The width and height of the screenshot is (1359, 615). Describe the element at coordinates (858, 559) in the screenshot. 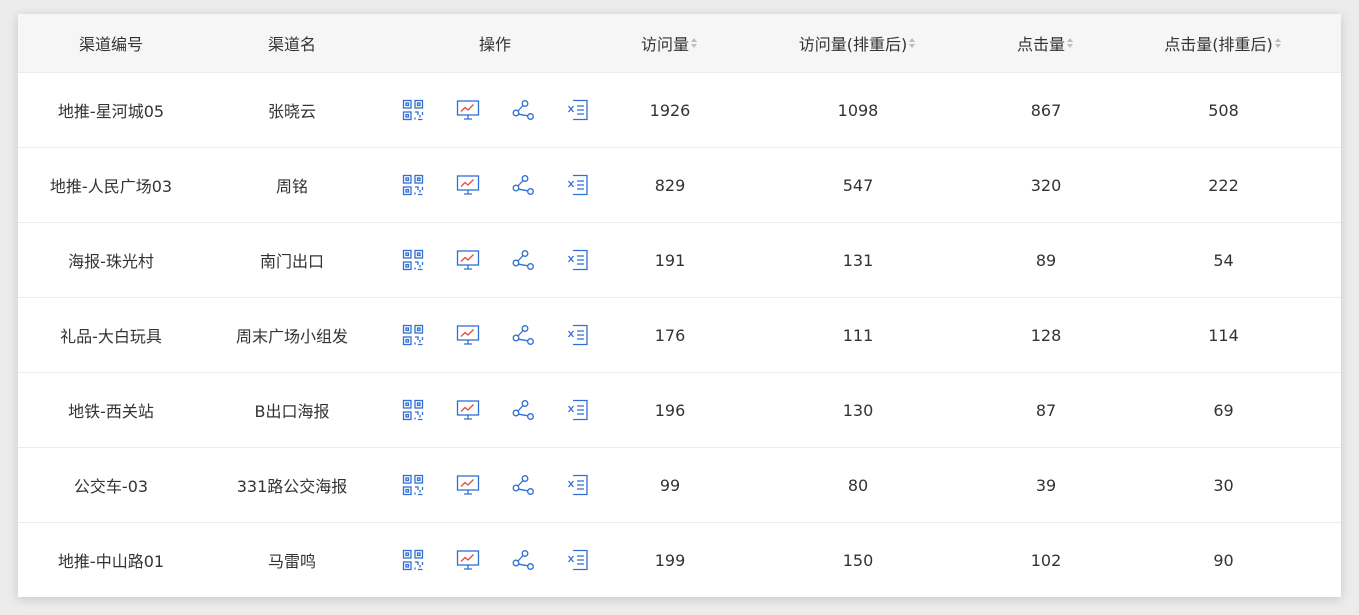

I see `visits-dedup-cell: 150` at that location.